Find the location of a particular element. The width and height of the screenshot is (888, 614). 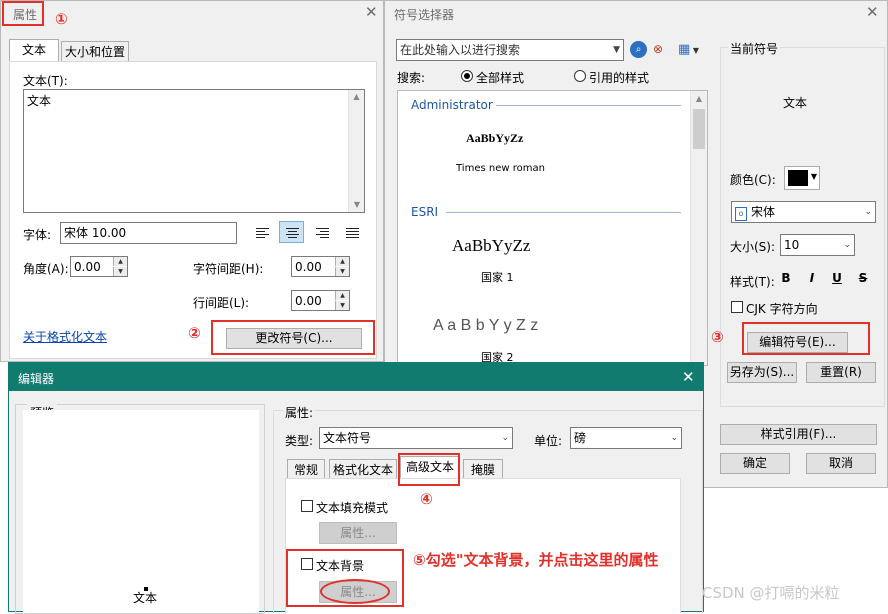

angle-spinner: 0.00 ▲ ▼ is located at coordinates (99, 266).